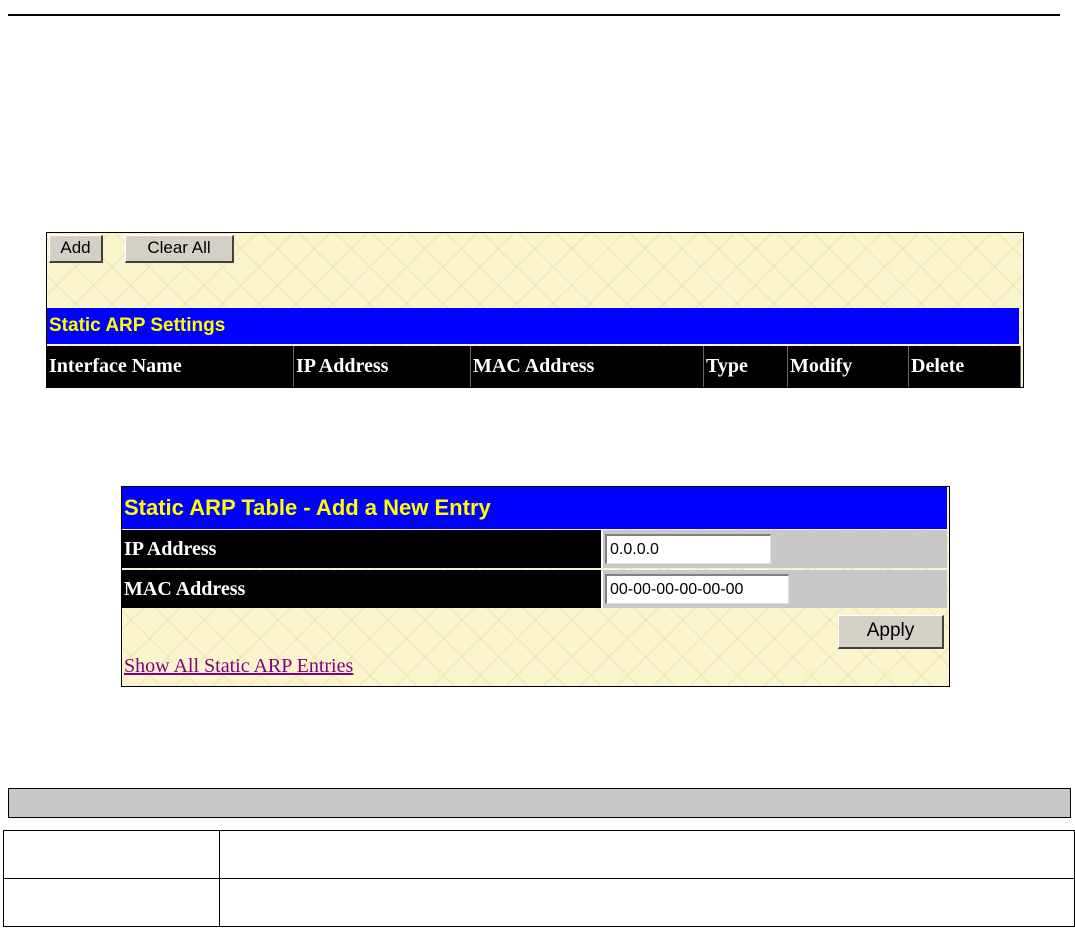 The height and width of the screenshot is (928, 1075). I want to click on ip-address-row: IP Address, so click(534, 549).